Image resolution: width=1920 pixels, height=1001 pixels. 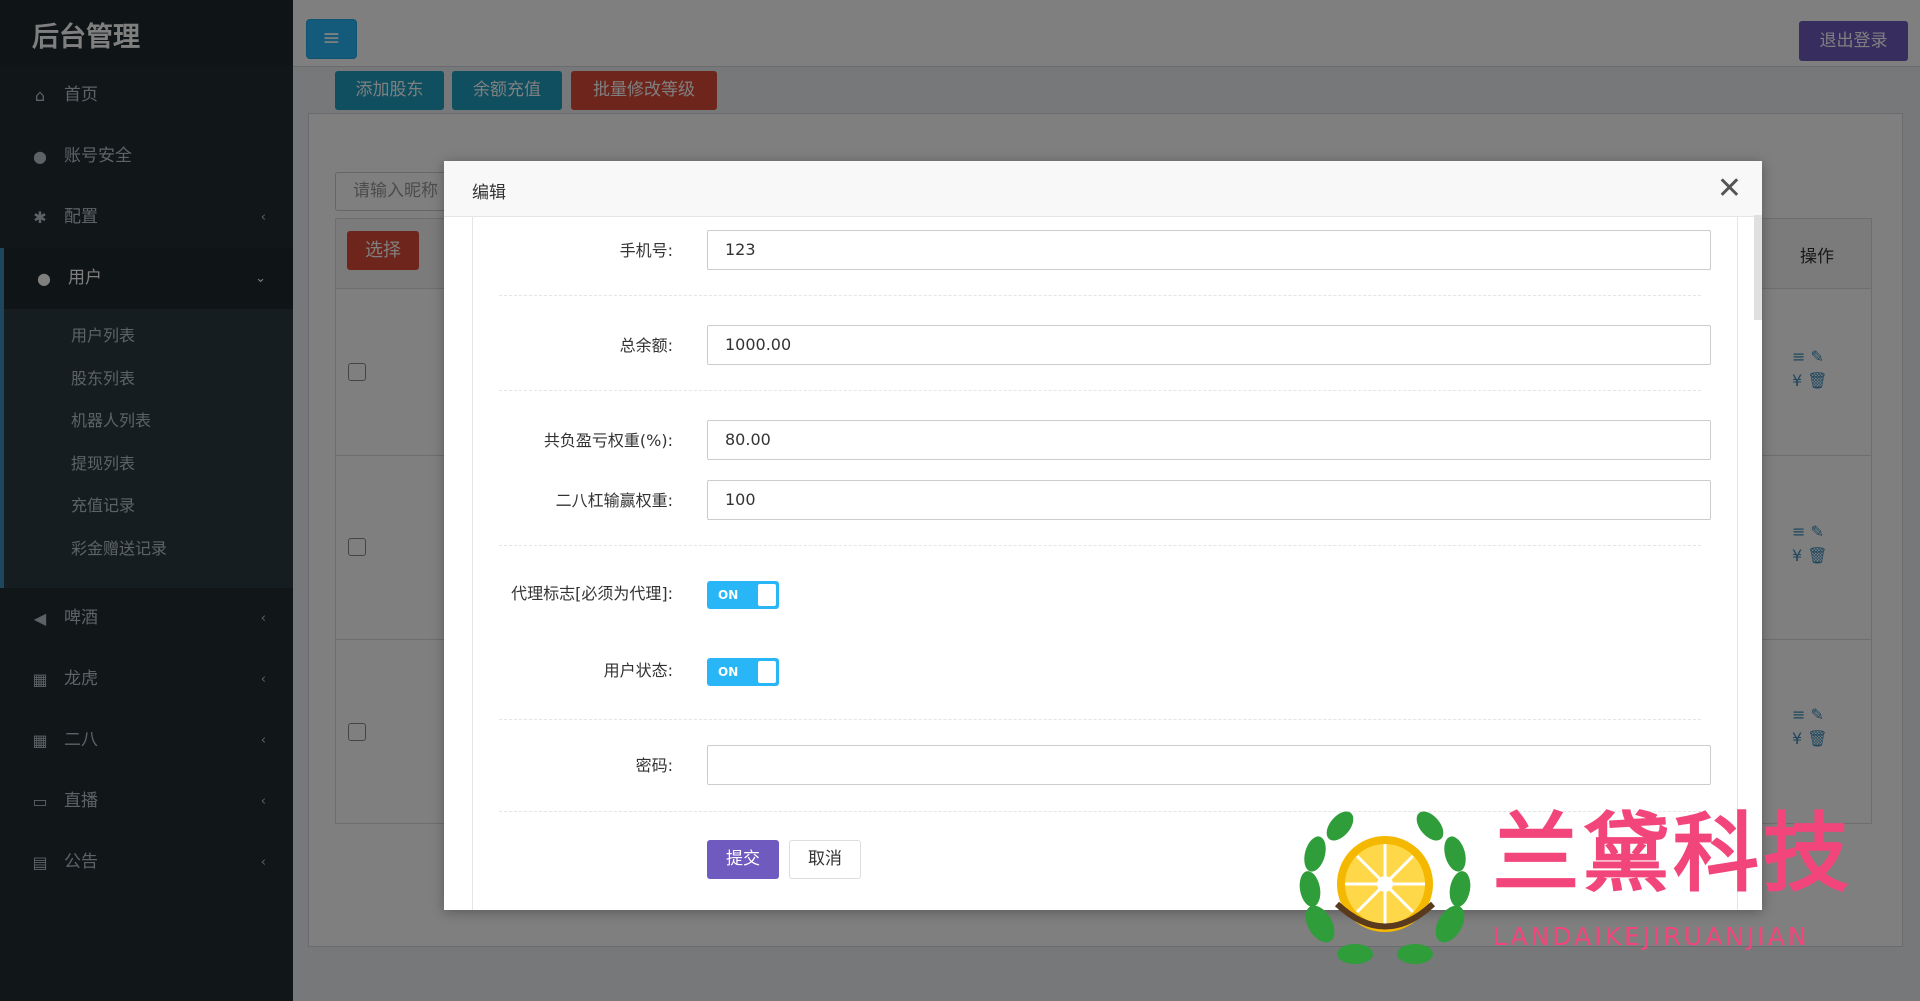 What do you see at coordinates (592, 593) in the screenshot?
I see `agent-flag-label: 代理标志[必须为代理]:` at bounding box center [592, 593].